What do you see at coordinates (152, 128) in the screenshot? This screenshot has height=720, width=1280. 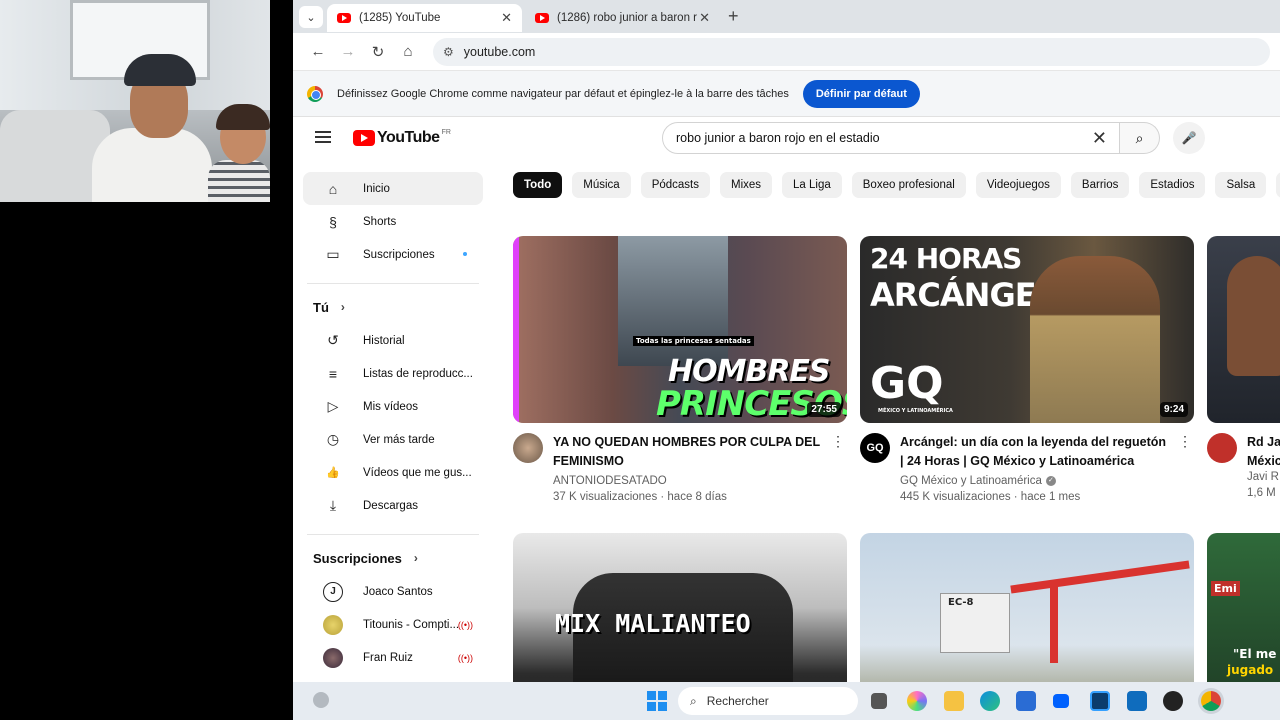 I see `webcam-person-man` at bounding box center [152, 128].